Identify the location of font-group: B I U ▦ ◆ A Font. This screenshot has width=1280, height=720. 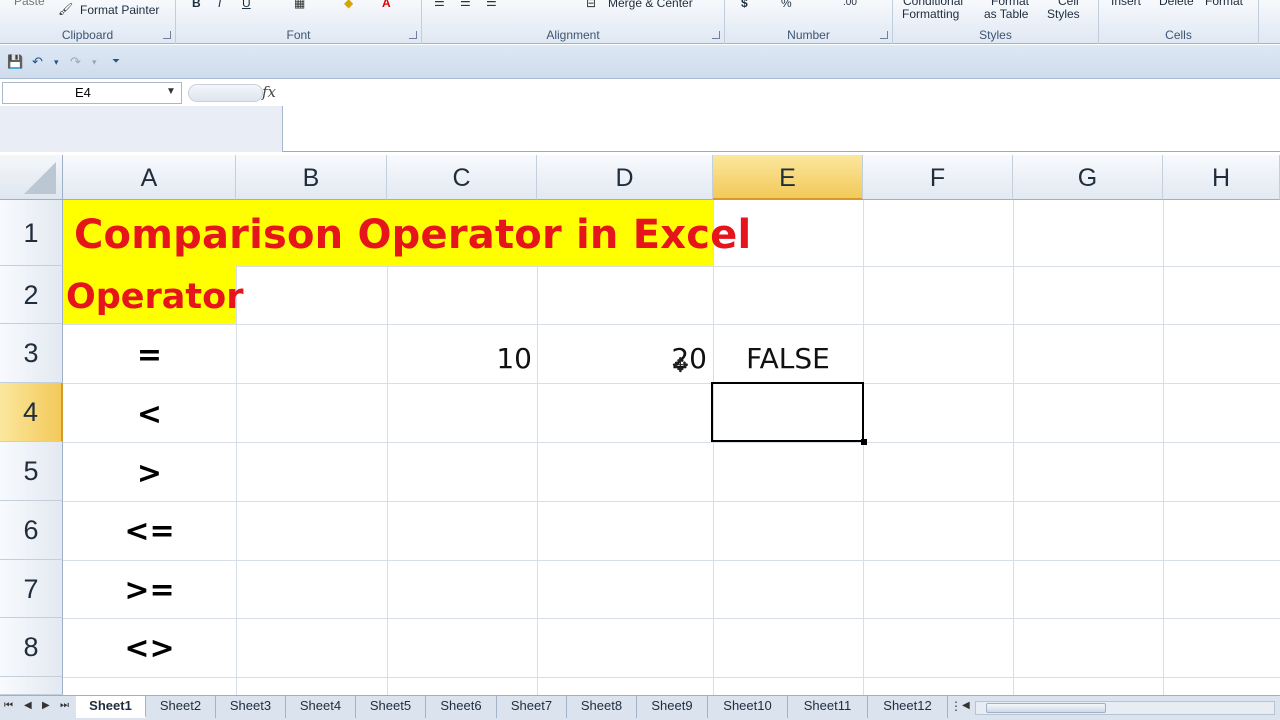
(299, 22).